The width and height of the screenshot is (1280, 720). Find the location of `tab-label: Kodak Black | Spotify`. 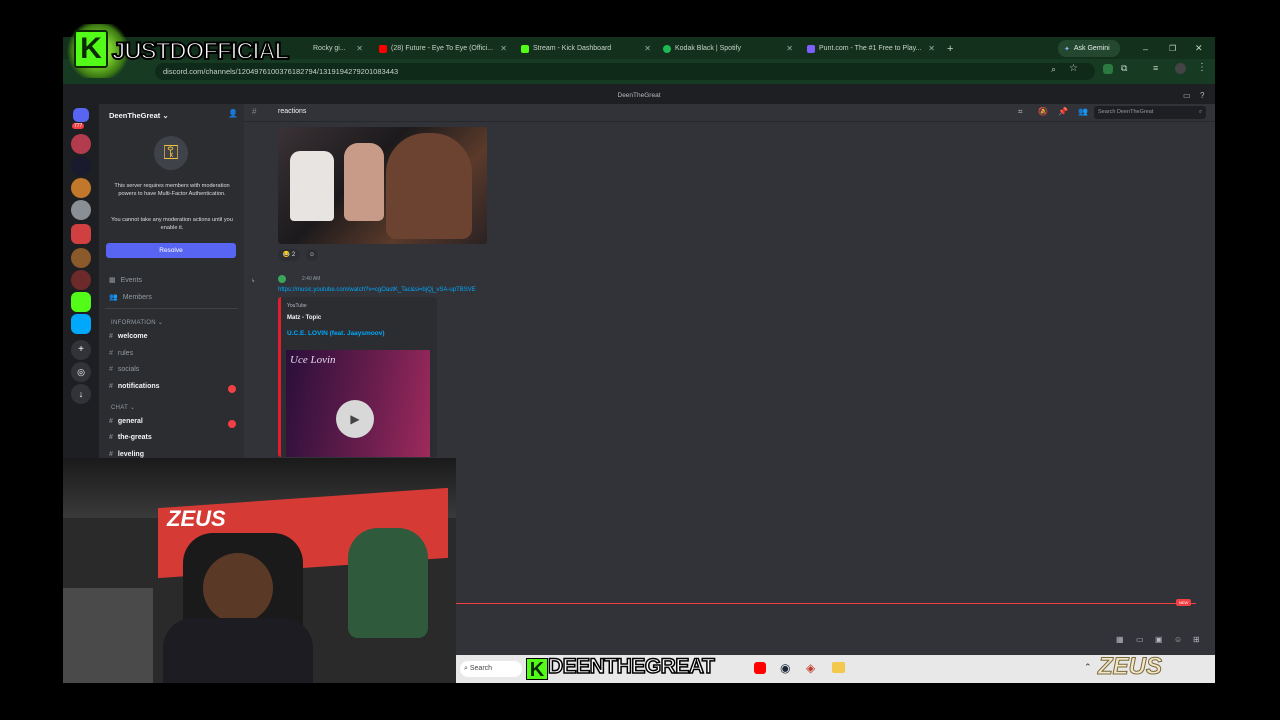

tab-label: Kodak Black | Spotify is located at coordinates (708, 48).